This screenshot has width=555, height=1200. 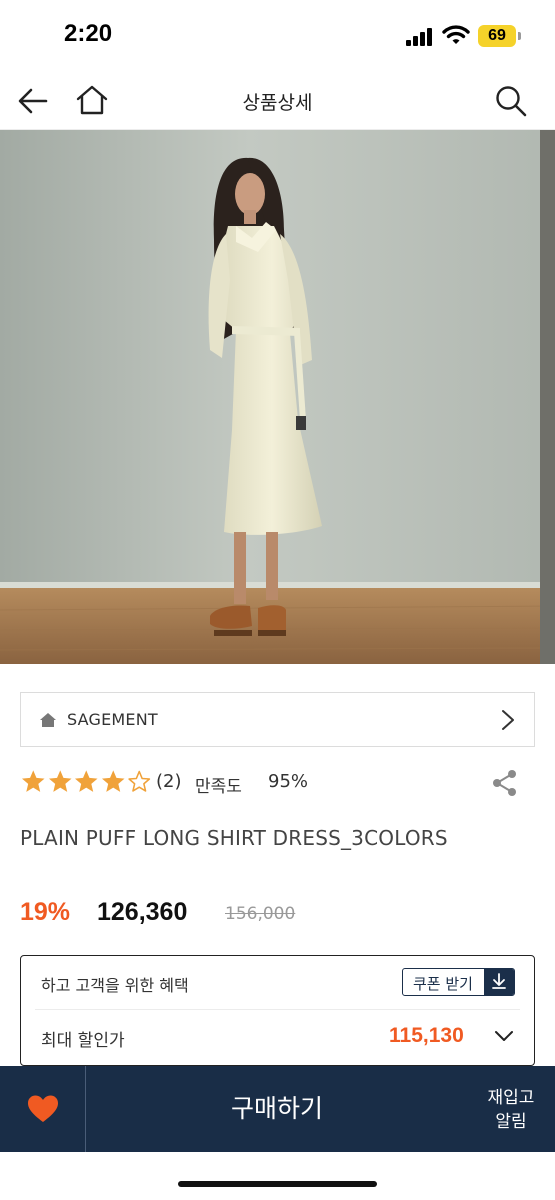 I want to click on buy-button-label: 구매하기, so click(x=276, y=1108).